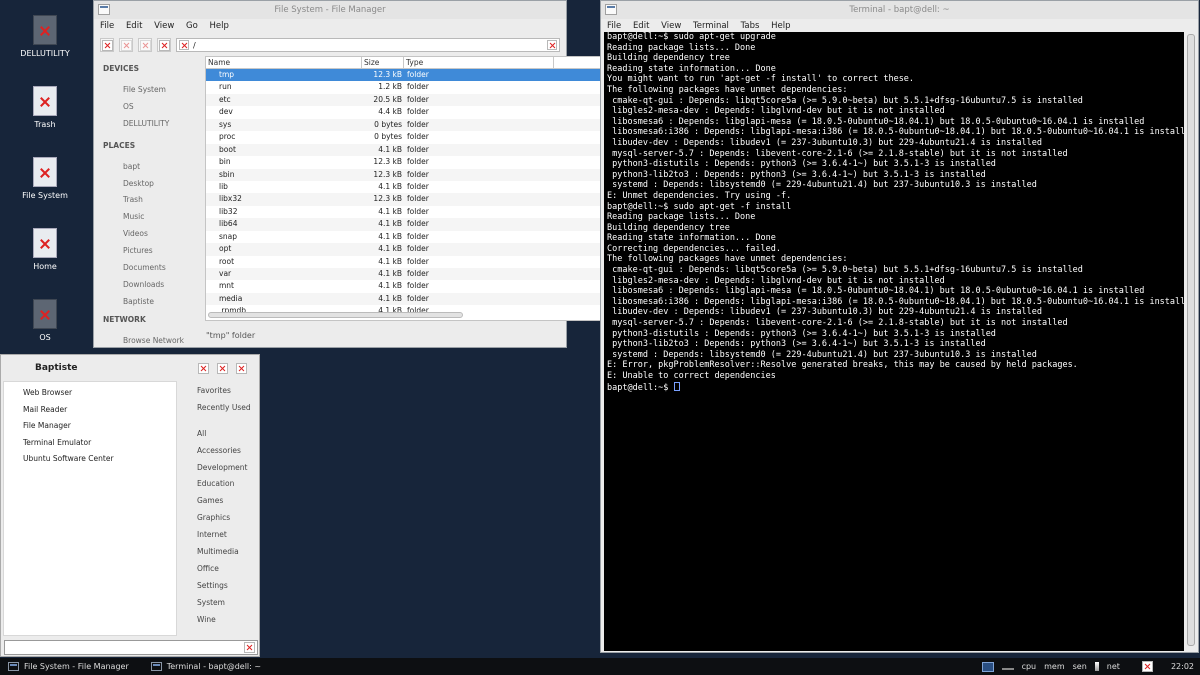 This screenshot has width=1200, height=675. Describe the element at coordinates (431, 249) in the screenshot. I see `file-row: opt 4.1 kB folder` at that location.